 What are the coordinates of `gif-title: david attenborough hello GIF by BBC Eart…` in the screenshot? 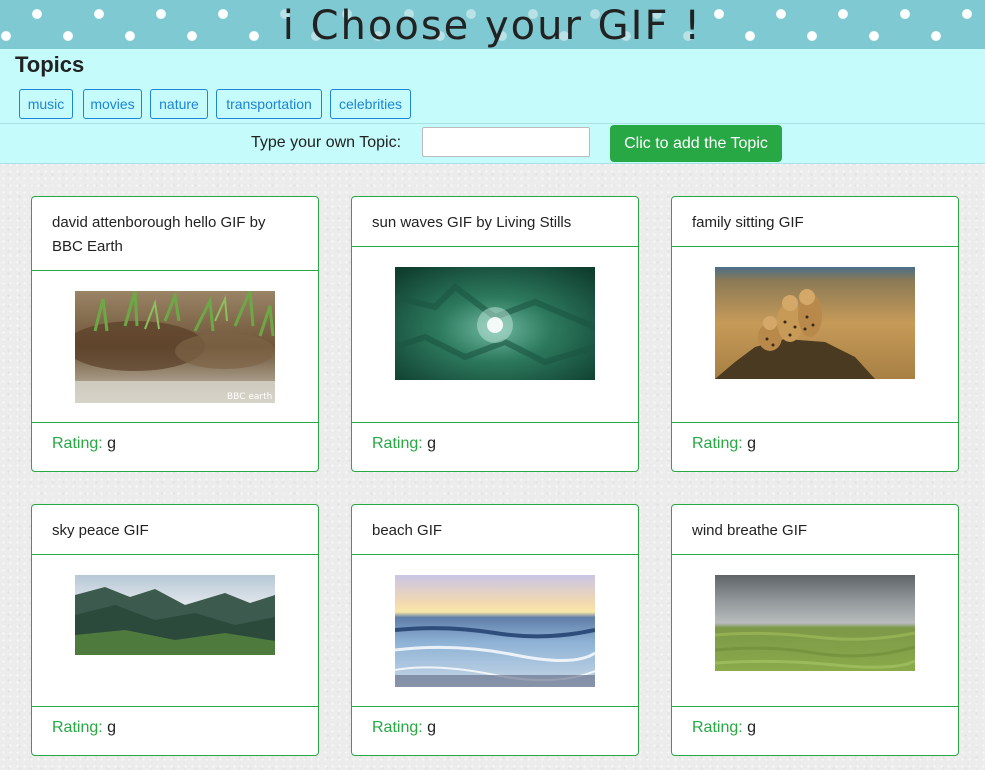 It's located at (175, 234).